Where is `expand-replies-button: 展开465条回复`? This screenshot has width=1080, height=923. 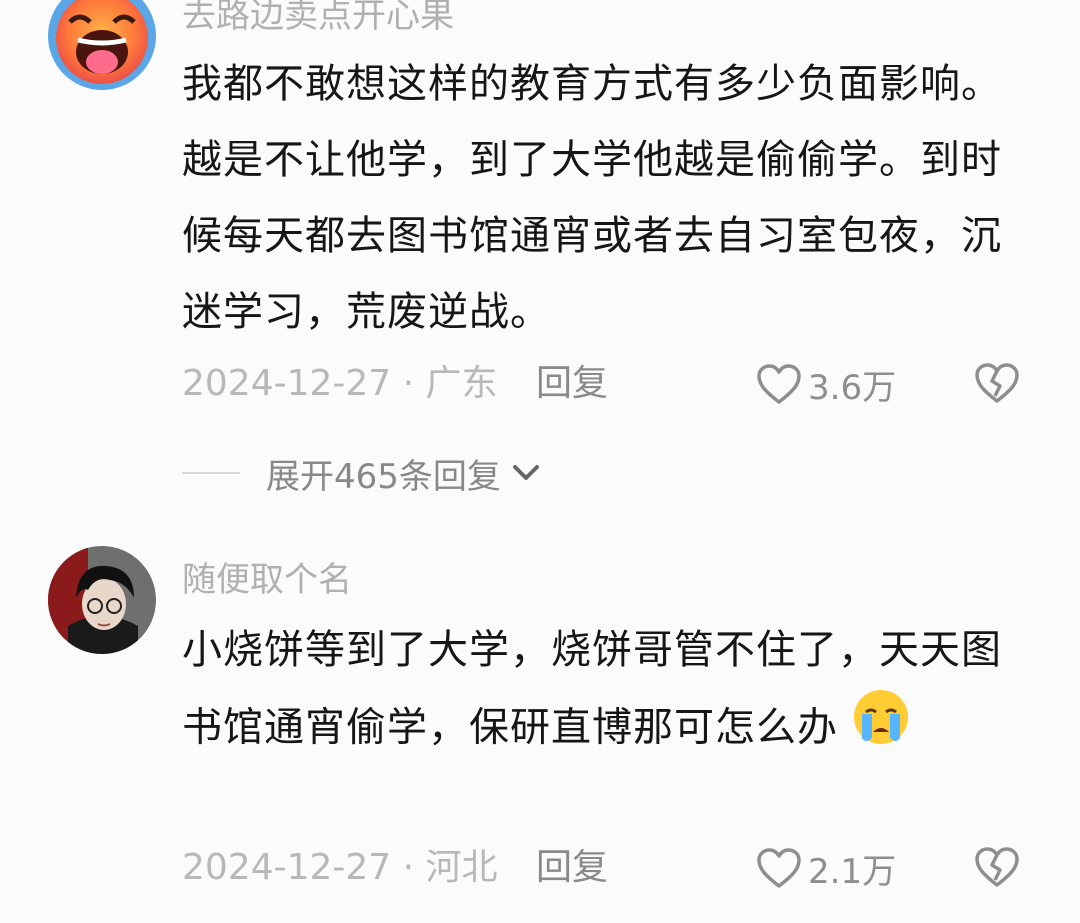
expand-replies-button: 展开465条回复 is located at coordinates (361, 473).